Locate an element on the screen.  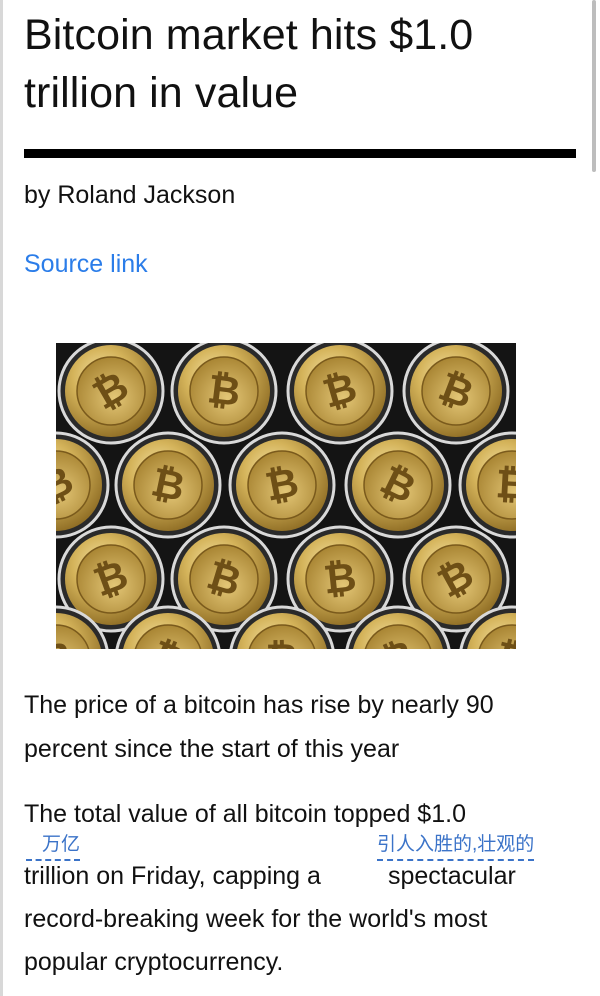
left-edge-divider is located at coordinates (1, 498).